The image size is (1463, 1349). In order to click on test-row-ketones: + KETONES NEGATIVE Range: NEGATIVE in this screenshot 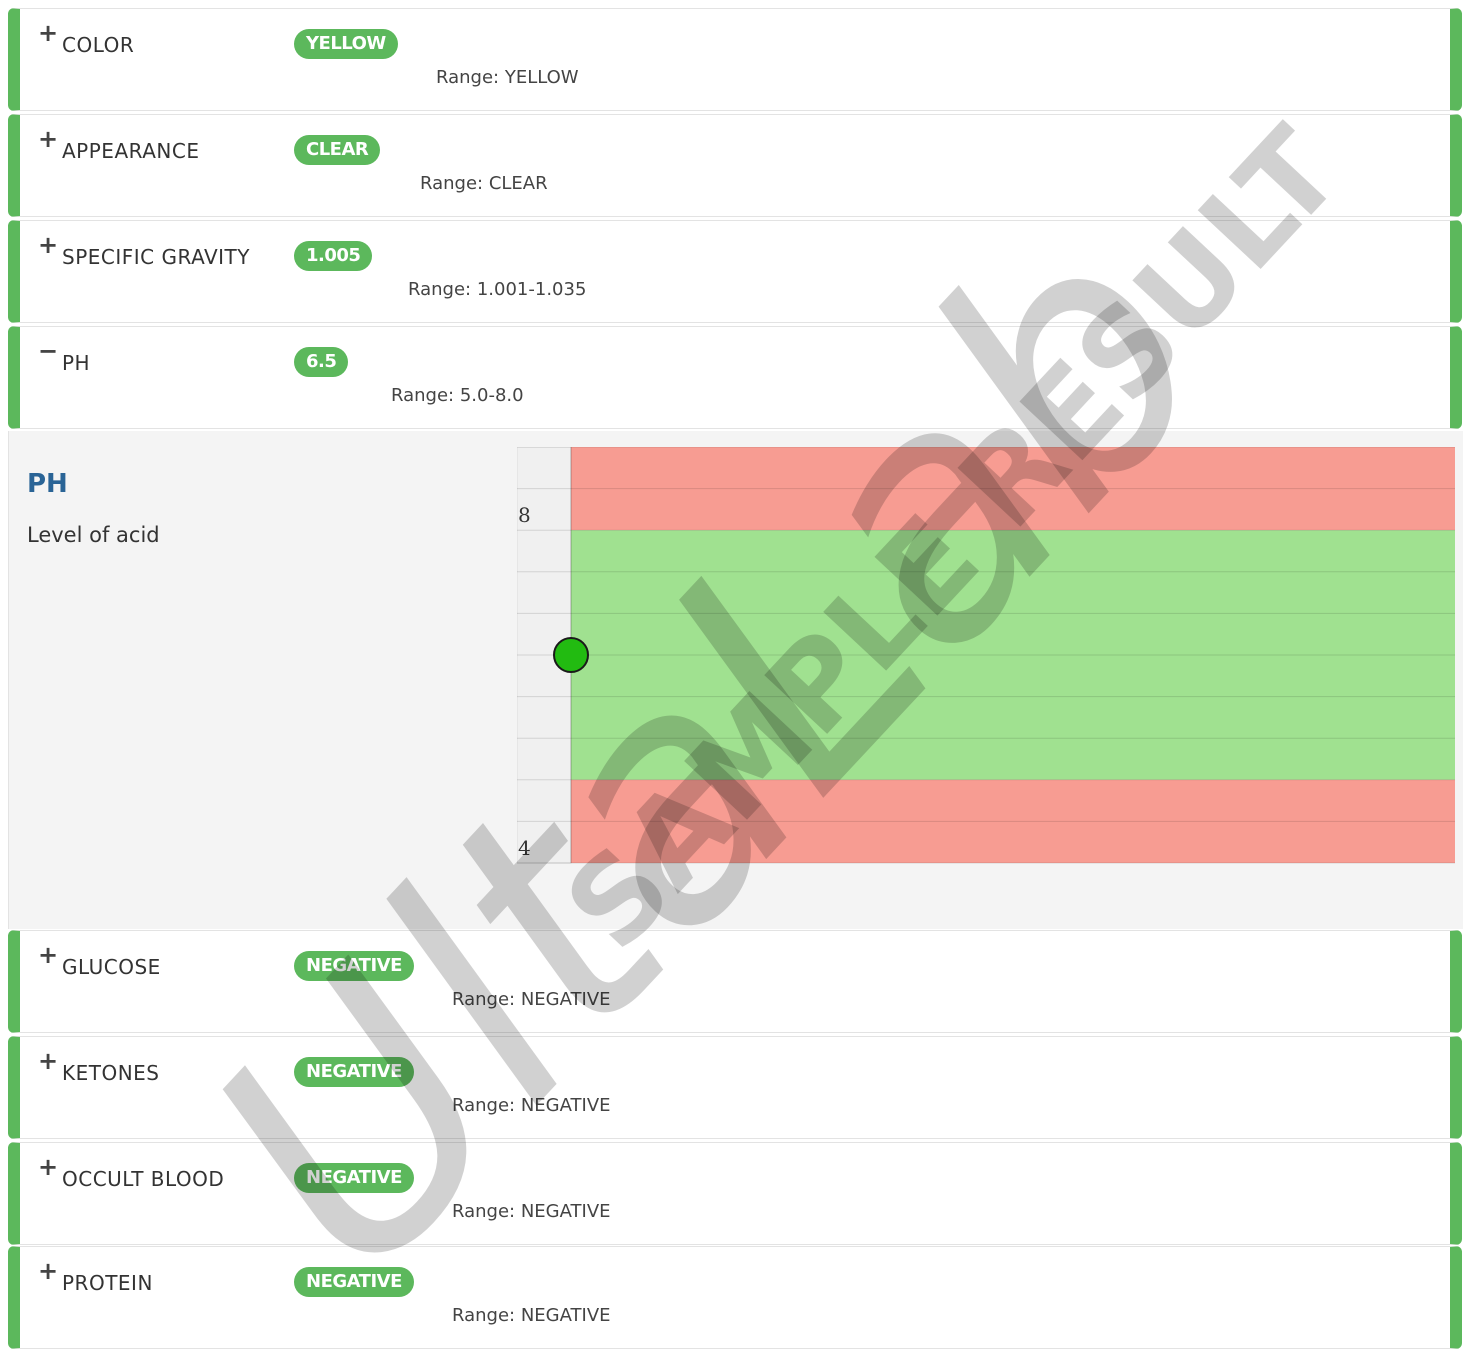, I will do `click(735, 1087)`.